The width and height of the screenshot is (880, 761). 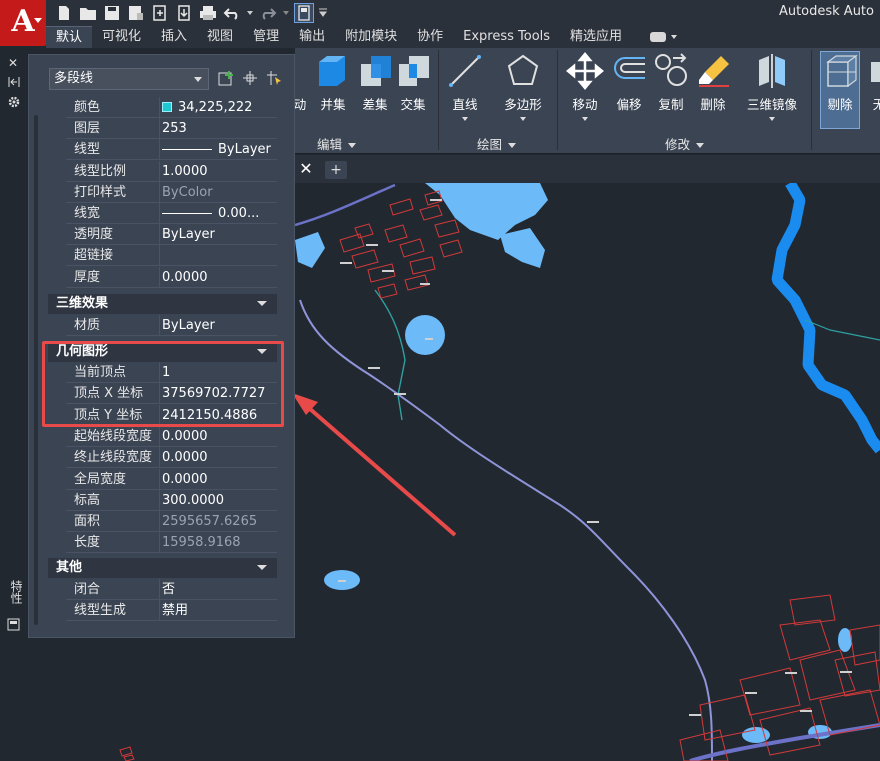 I want to click on tab-manage: 管理, so click(x=266, y=37).